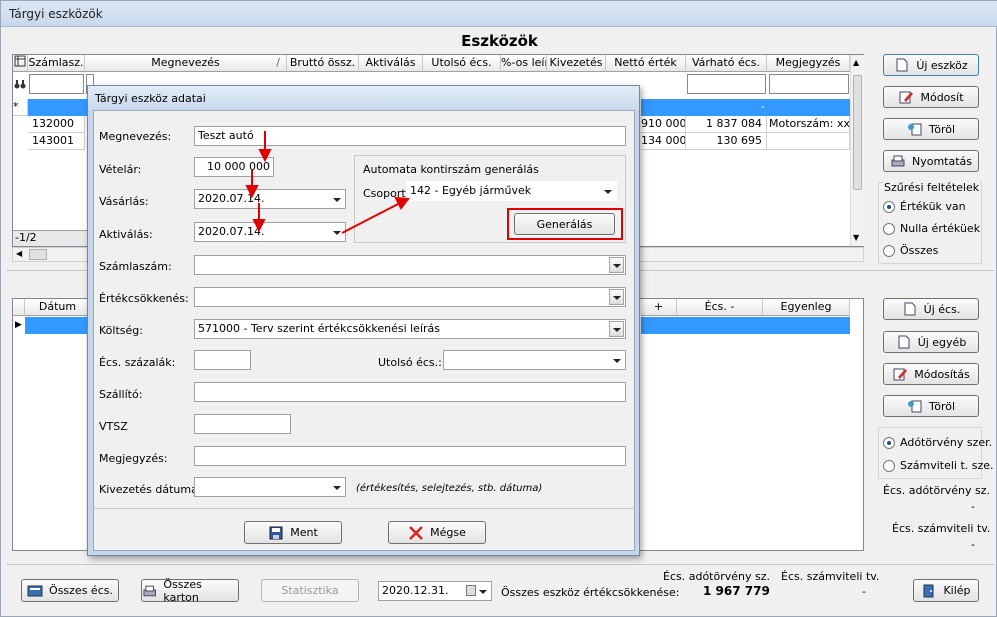 This screenshot has height=617, width=997. I want to click on arrow-aktivalas-head, so click(259, 226).